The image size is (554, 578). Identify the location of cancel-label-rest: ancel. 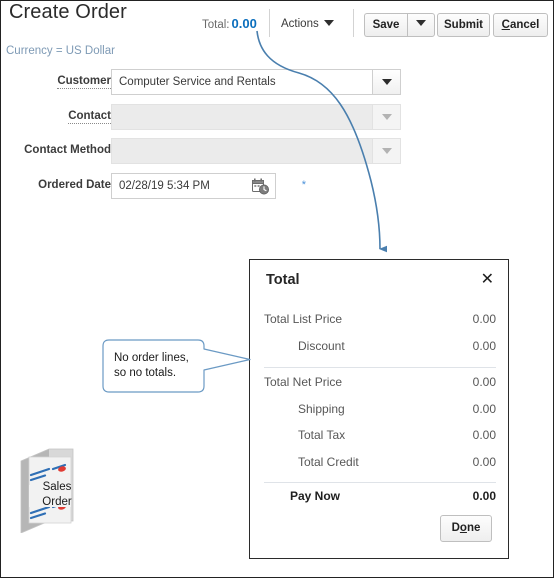
(524, 25).